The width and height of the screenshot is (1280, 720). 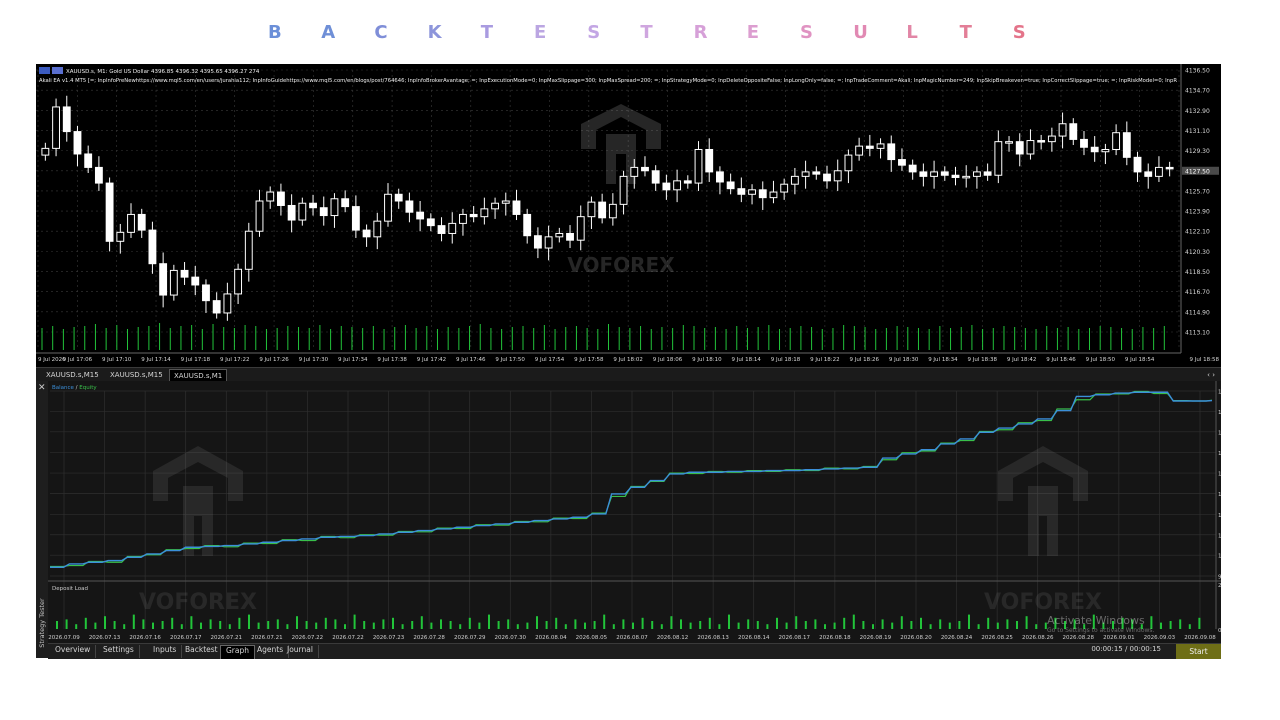 I want to click on title-letter: E, so click(x=540, y=32).